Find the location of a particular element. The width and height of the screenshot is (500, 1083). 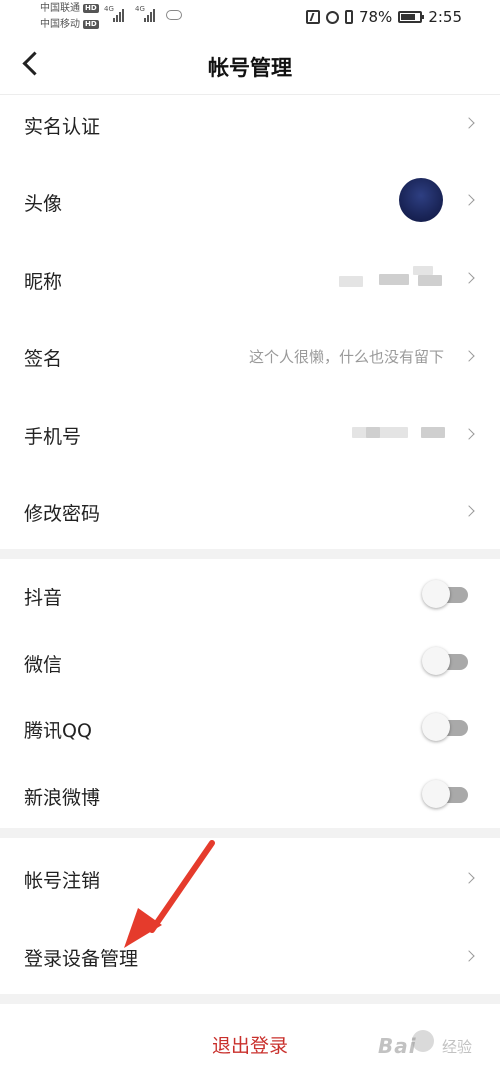

paw-icon is located at coordinates (423, 1041).